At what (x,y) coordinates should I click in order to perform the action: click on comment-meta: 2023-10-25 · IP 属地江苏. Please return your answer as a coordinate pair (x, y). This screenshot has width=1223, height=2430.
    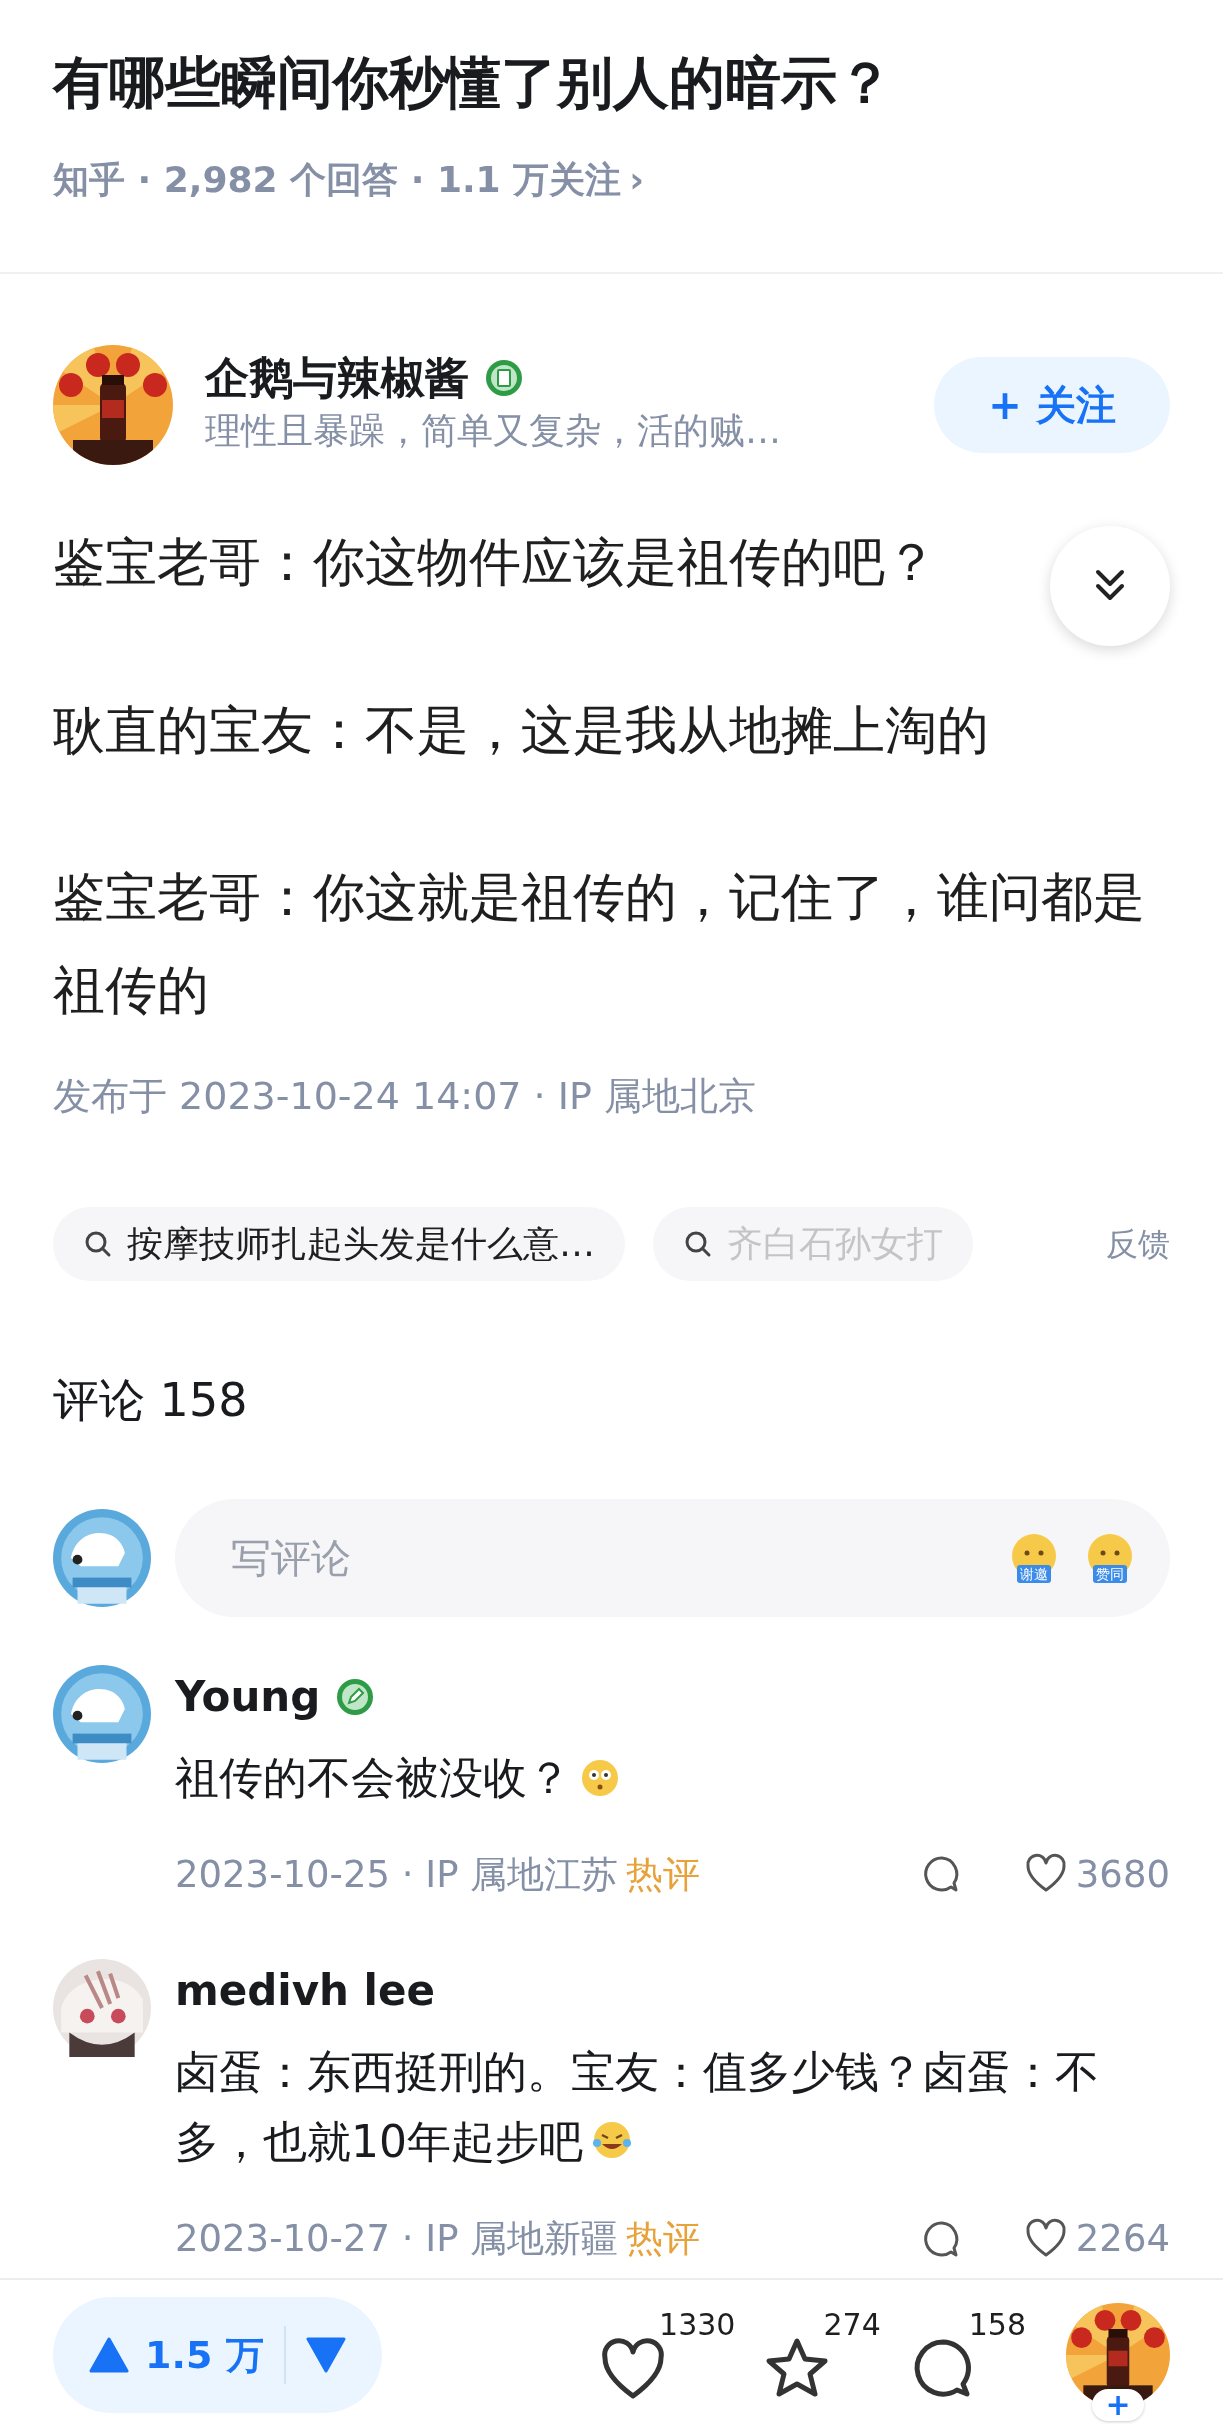
    Looking at the image, I should click on (397, 1874).